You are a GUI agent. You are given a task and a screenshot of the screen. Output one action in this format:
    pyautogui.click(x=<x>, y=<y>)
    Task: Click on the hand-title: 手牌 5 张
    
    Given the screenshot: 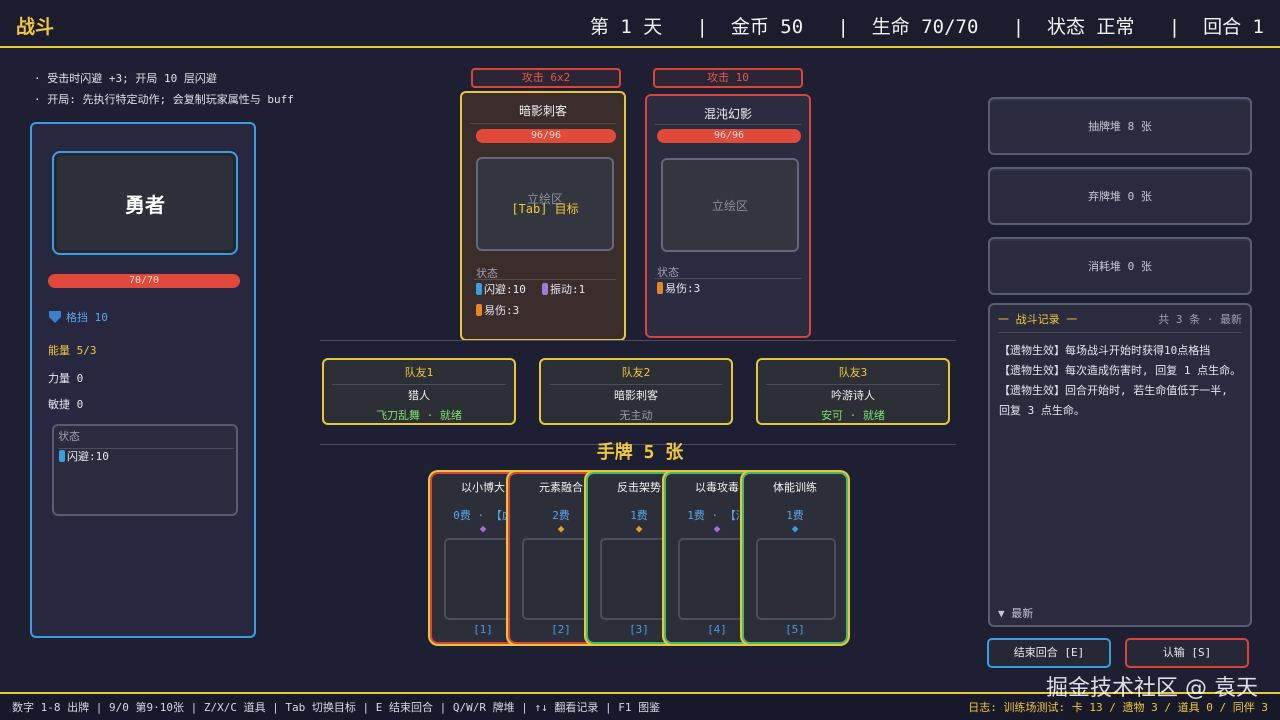 What is the action you would take?
    pyautogui.click(x=640, y=452)
    